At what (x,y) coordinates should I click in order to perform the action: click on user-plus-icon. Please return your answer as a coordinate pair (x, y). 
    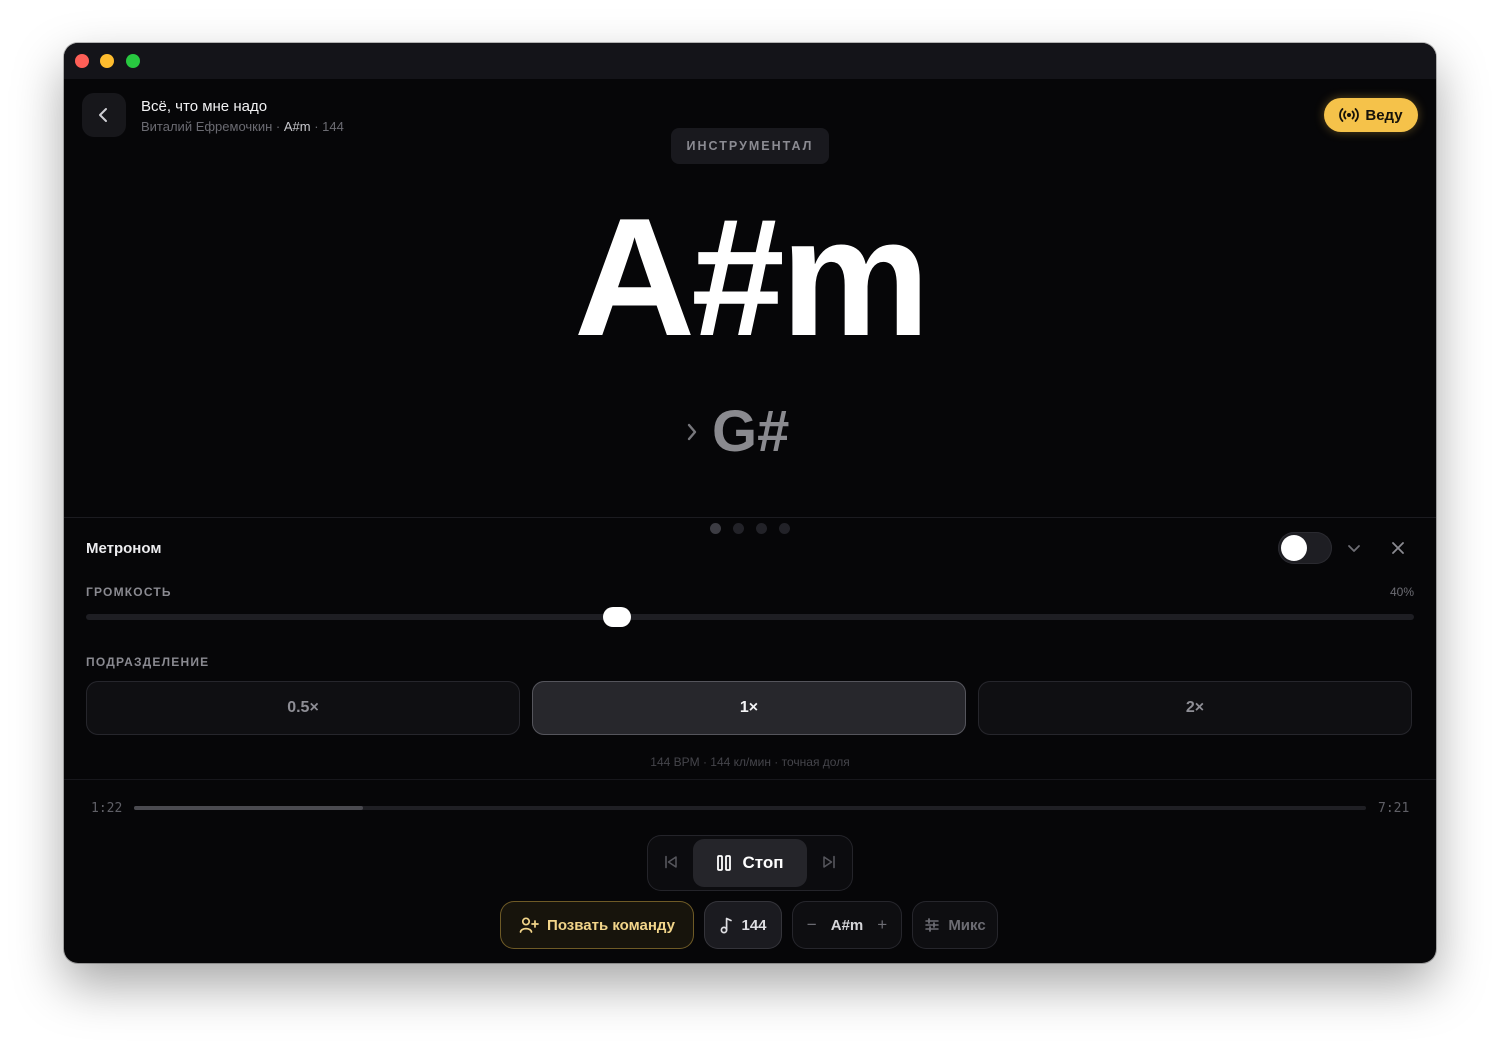
    Looking at the image, I should click on (529, 925).